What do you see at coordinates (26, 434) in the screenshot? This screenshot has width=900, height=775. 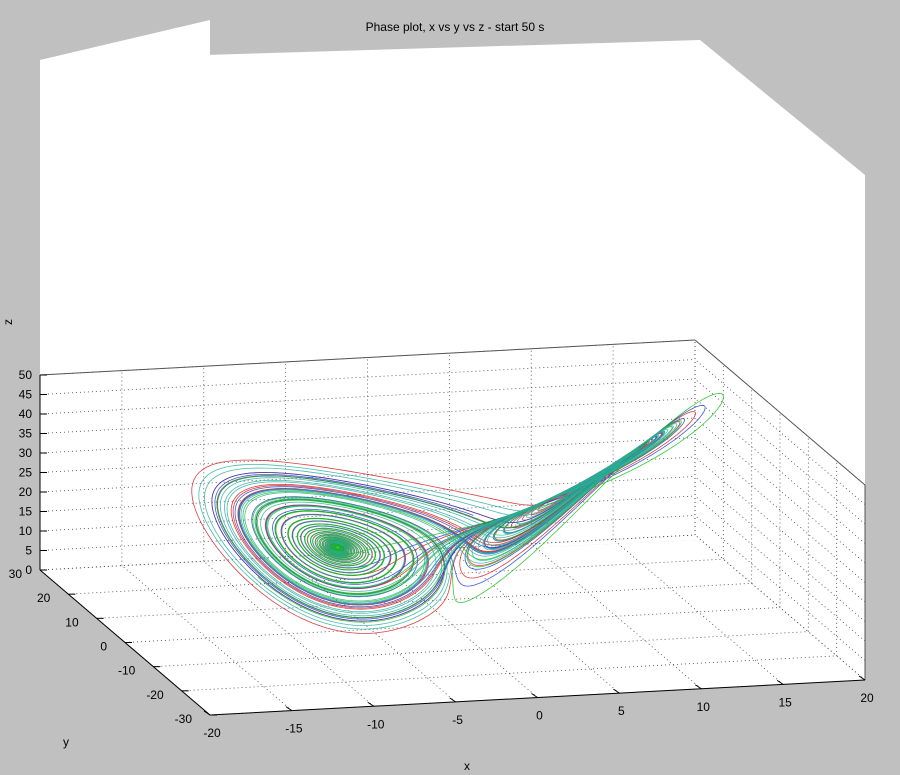 I see `z-tick-label: 35` at bounding box center [26, 434].